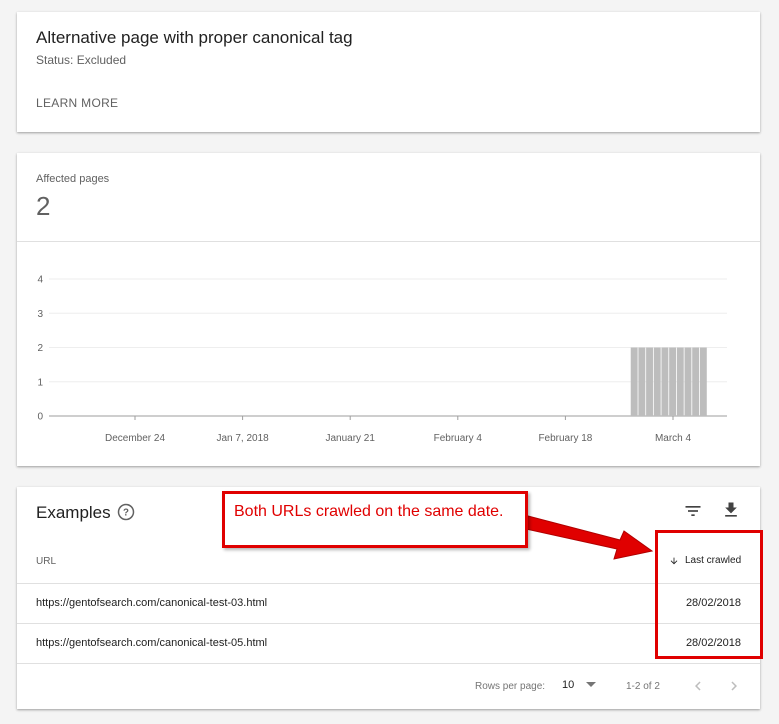 This screenshot has width=779, height=724. What do you see at coordinates (643, 686) in the screenshot?
I see `pagination-range: 1-2 of 2` at bounding box center [643, 686].